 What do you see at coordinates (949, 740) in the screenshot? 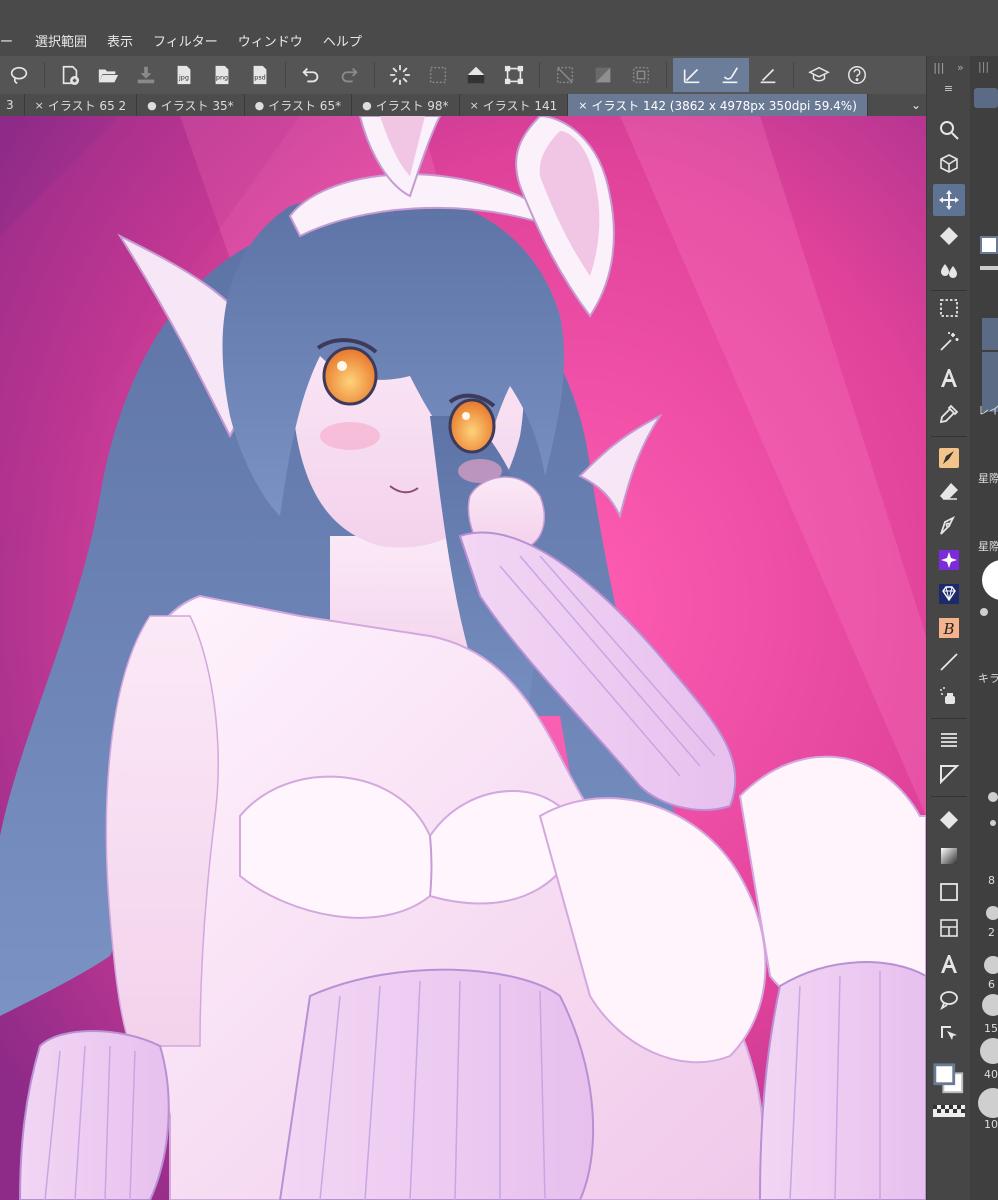
I see `layer-list-tool` at bounding box center [949, 740].